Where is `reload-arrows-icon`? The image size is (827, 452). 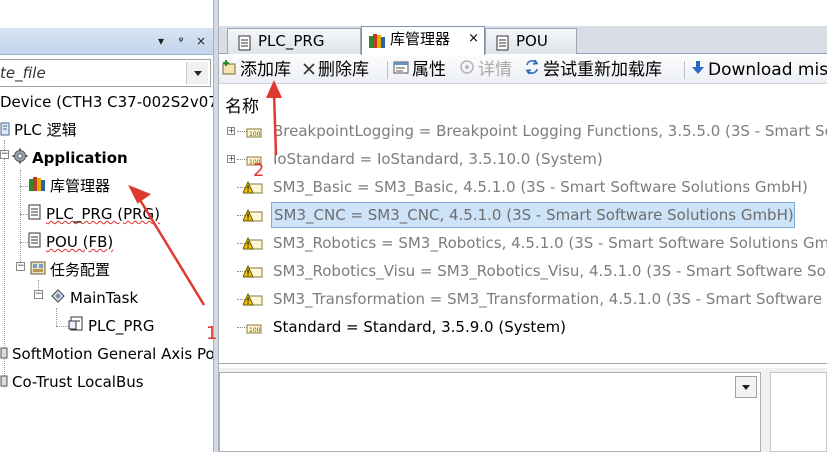 reload-arrows-icon is located at coordinates (532, 70).